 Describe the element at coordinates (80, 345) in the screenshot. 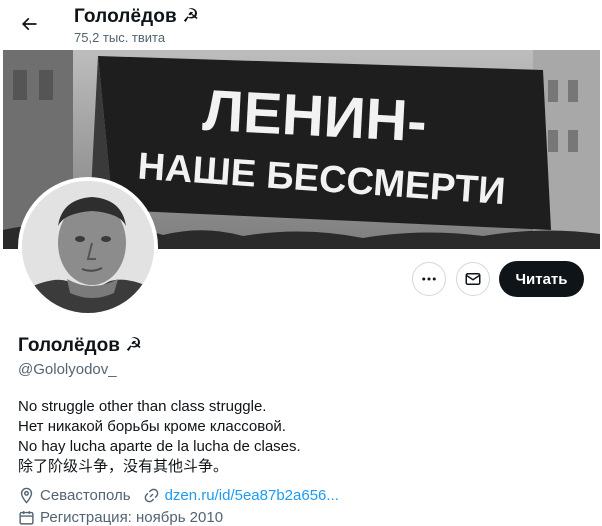

I see `profile-name: Гололёдов ☭` at that location.